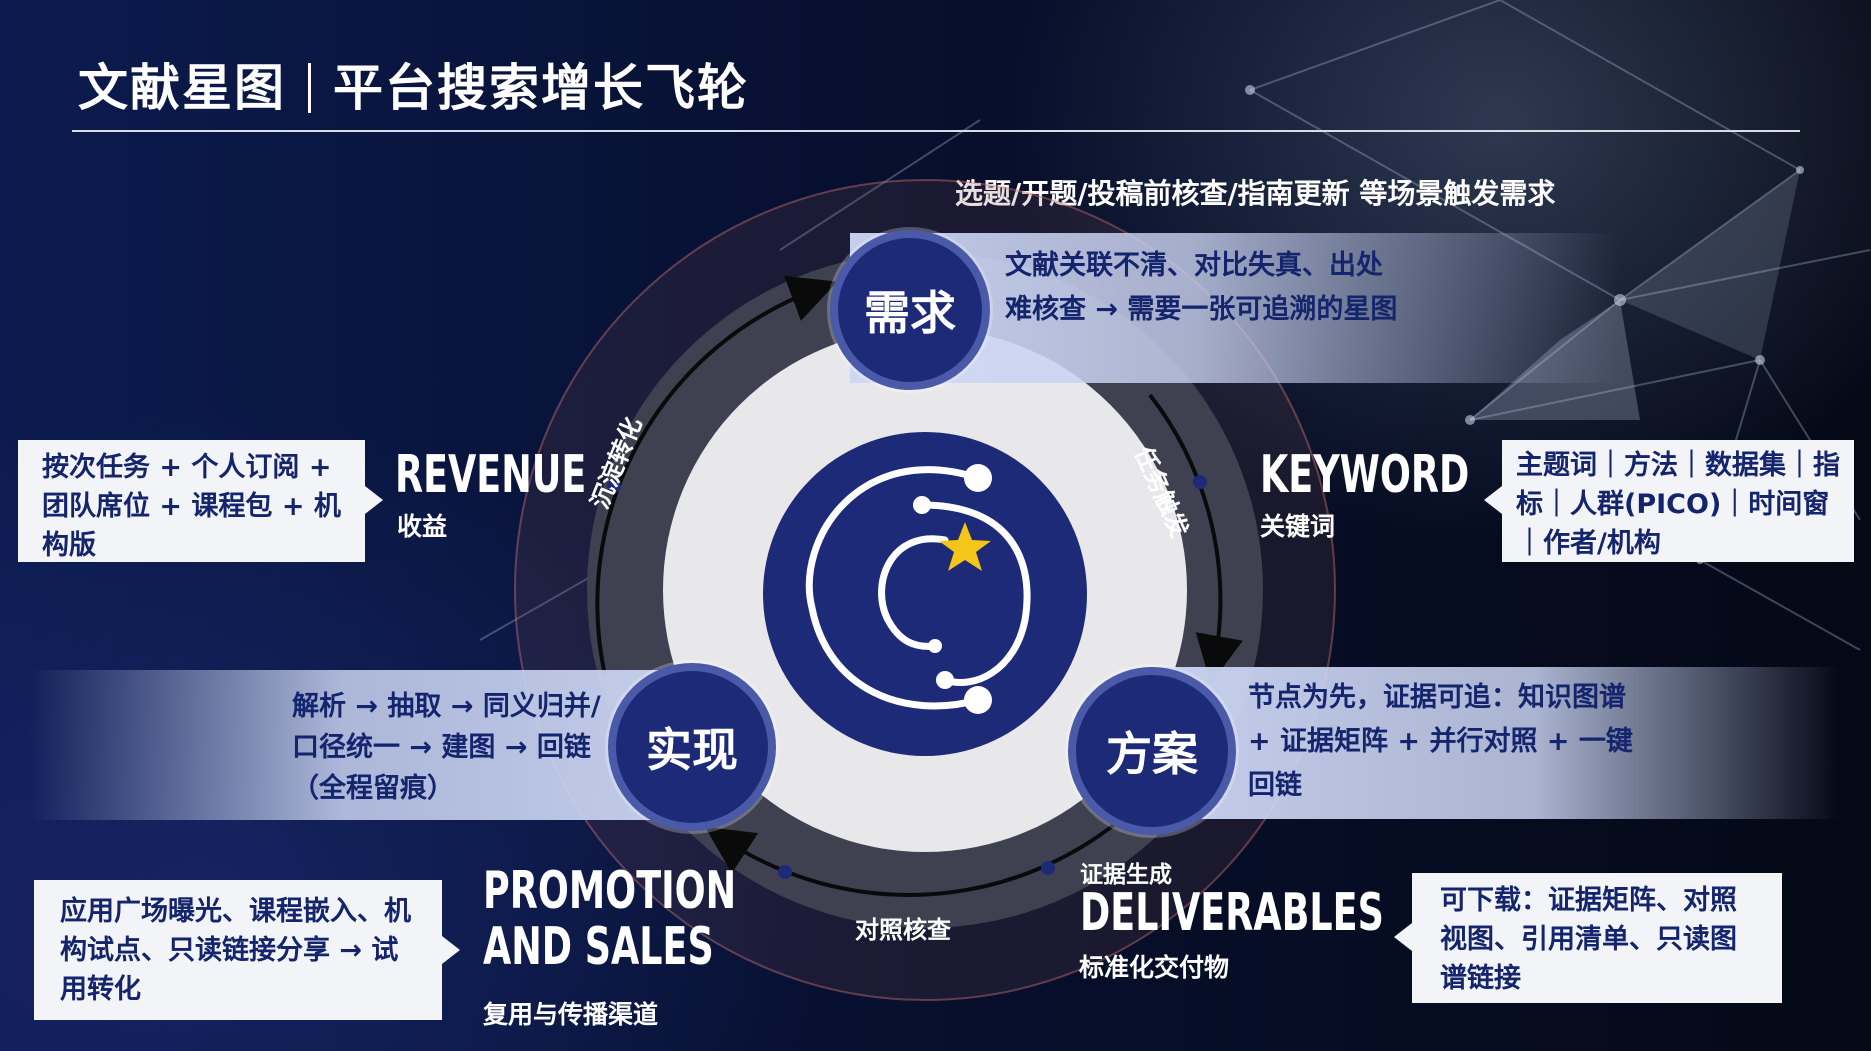 Image resolution: width=1871 pixels, height=1051 pixels. Describe the element at coordinates (903, 930) in the screenshot. I see `arc-label-compare: 对照核查` at that location.